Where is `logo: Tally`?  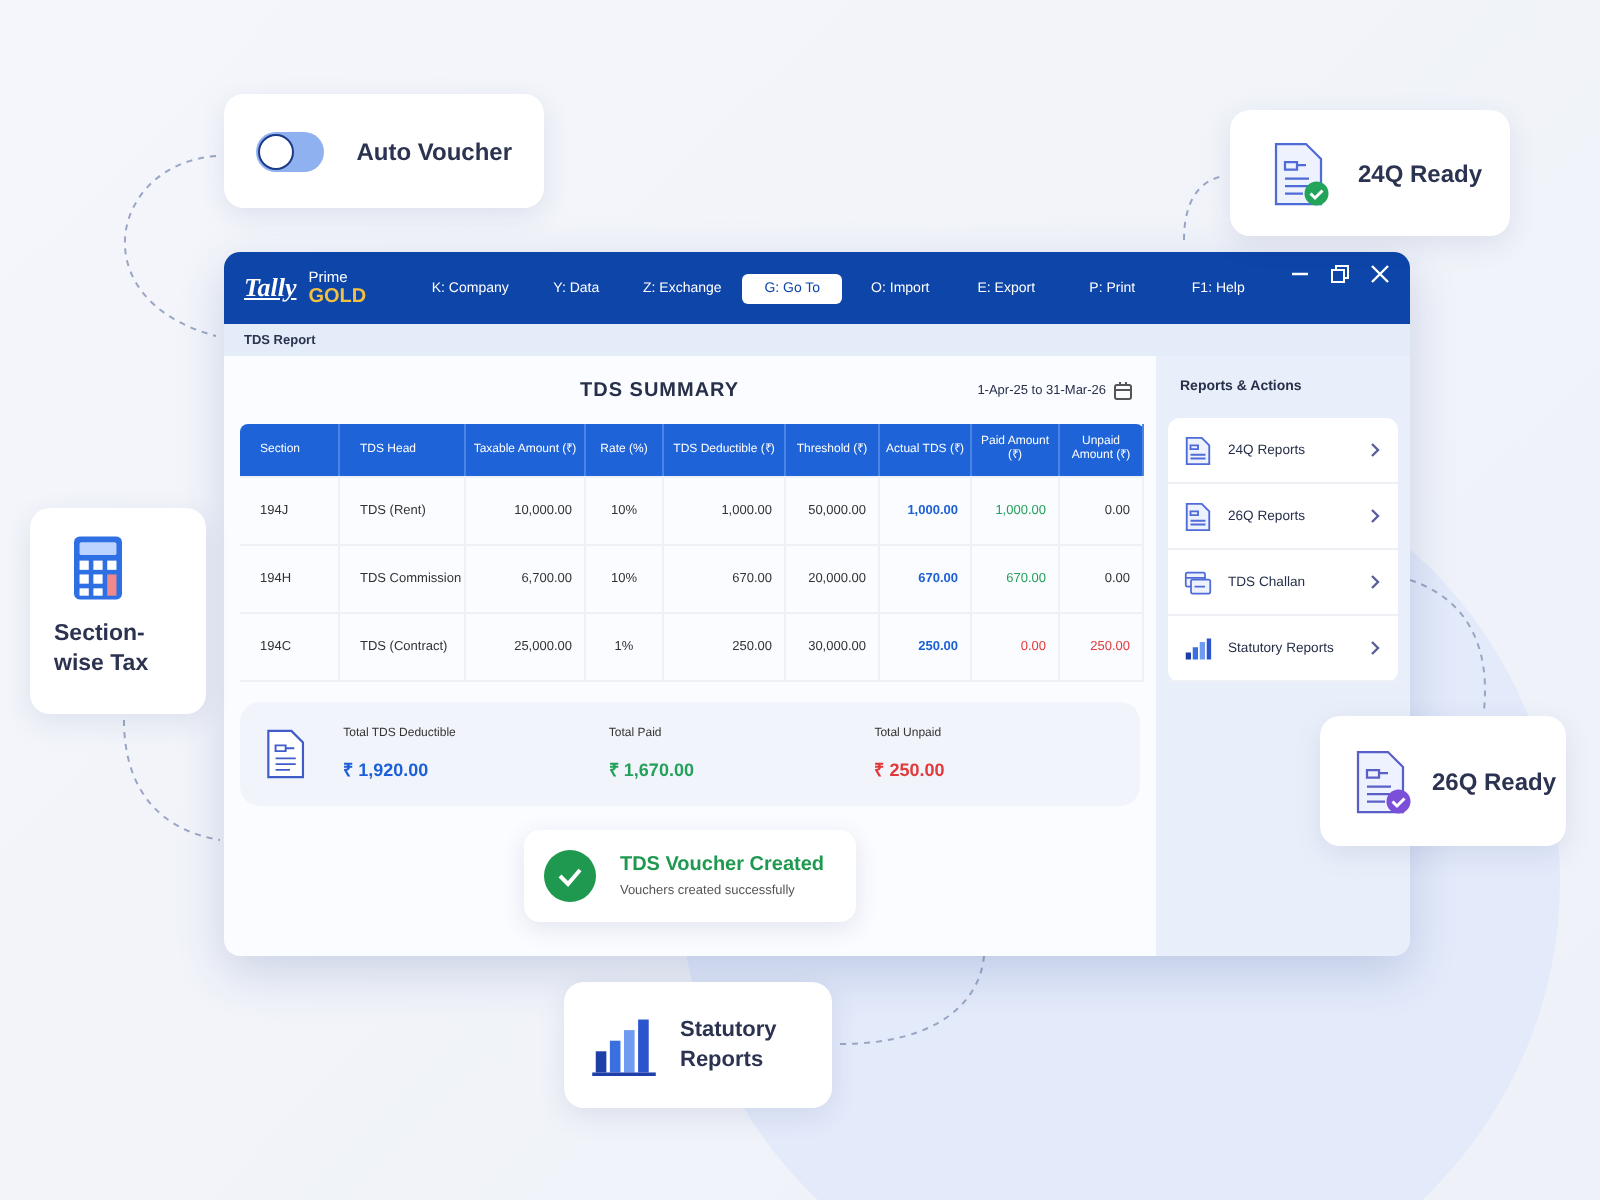
logo: Tally is located at coordinates (270, 288).